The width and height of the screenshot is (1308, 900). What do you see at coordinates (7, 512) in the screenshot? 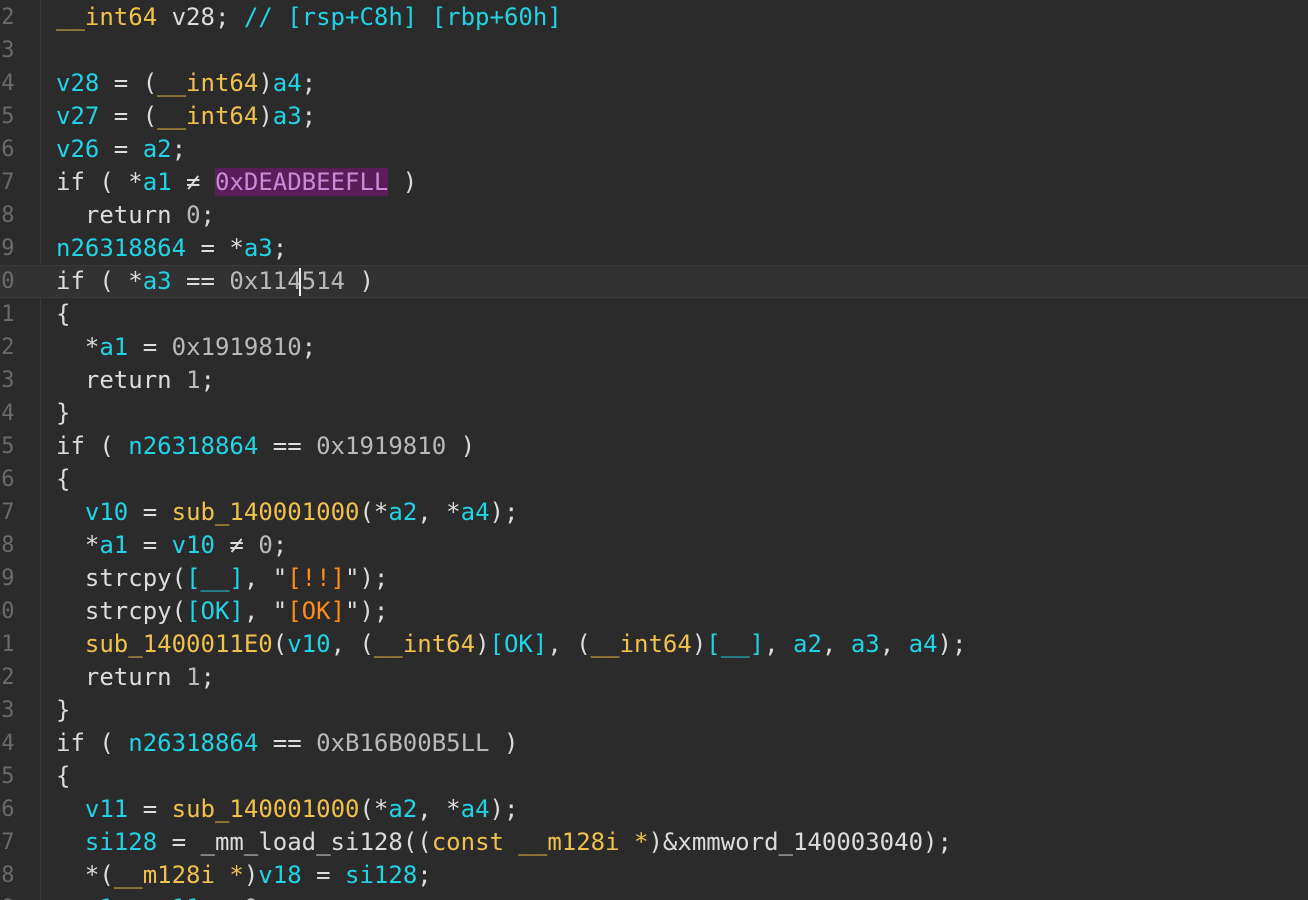
I see `line-number: 37` at bounding box center [7, 512].